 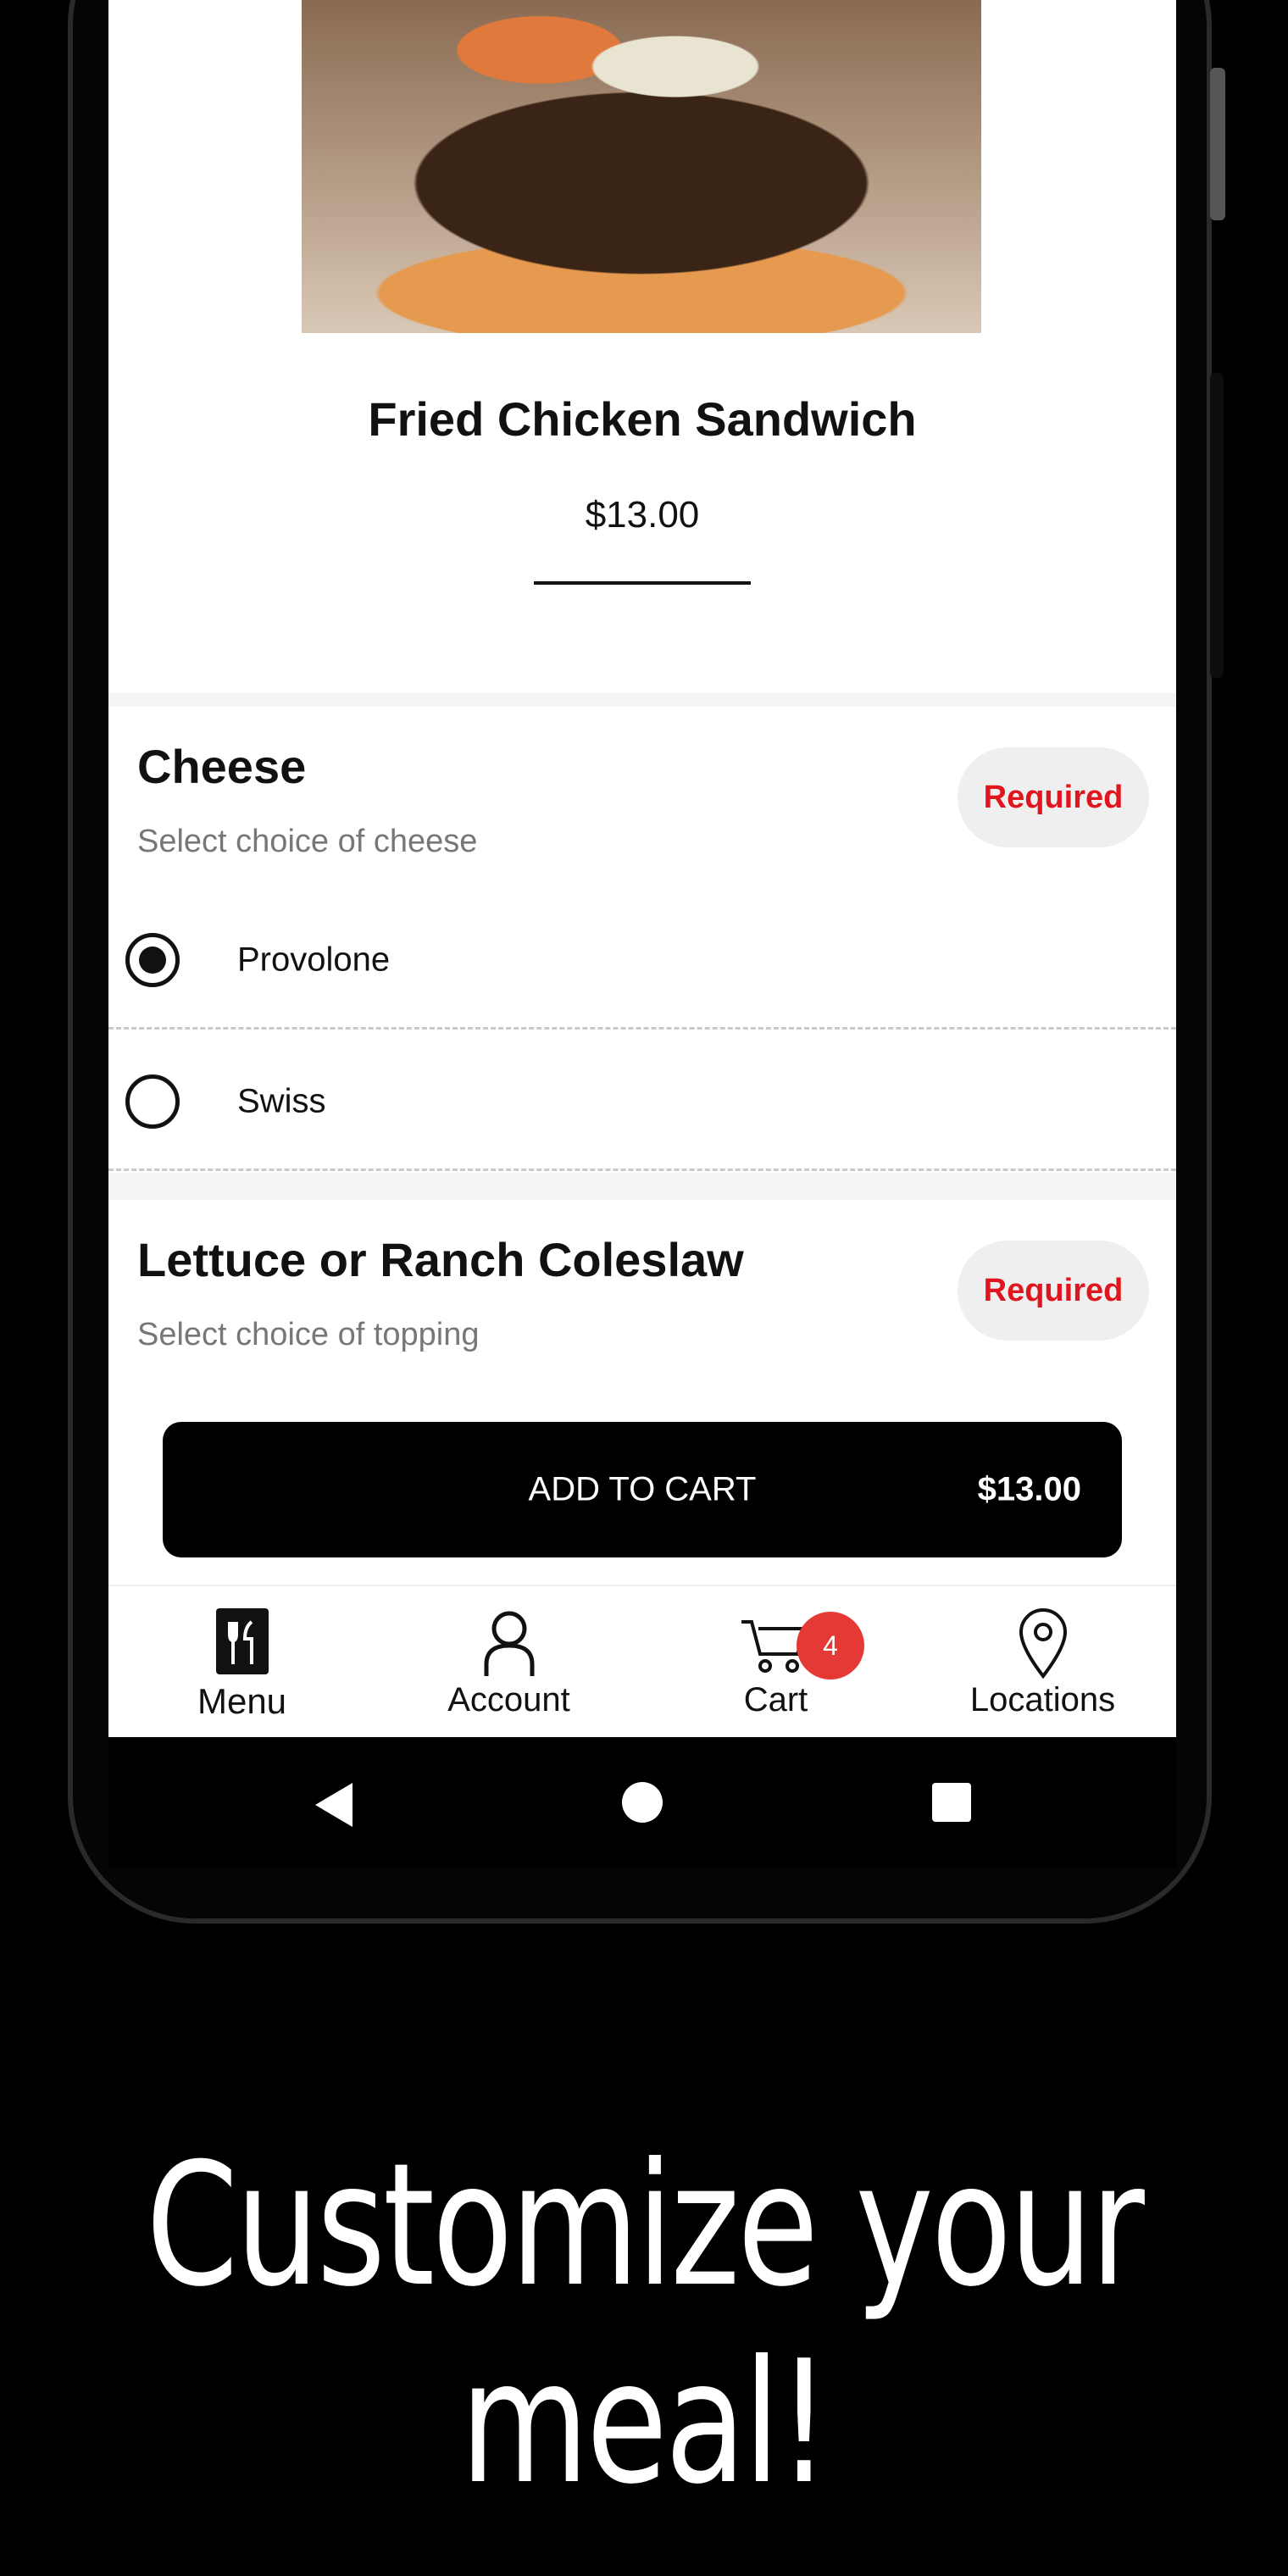 What do you see at coordinates (1029, 1489) in the screenshot?
I see `add-to-cart-amount: $13.00` at bounding box center [1029, 1489].